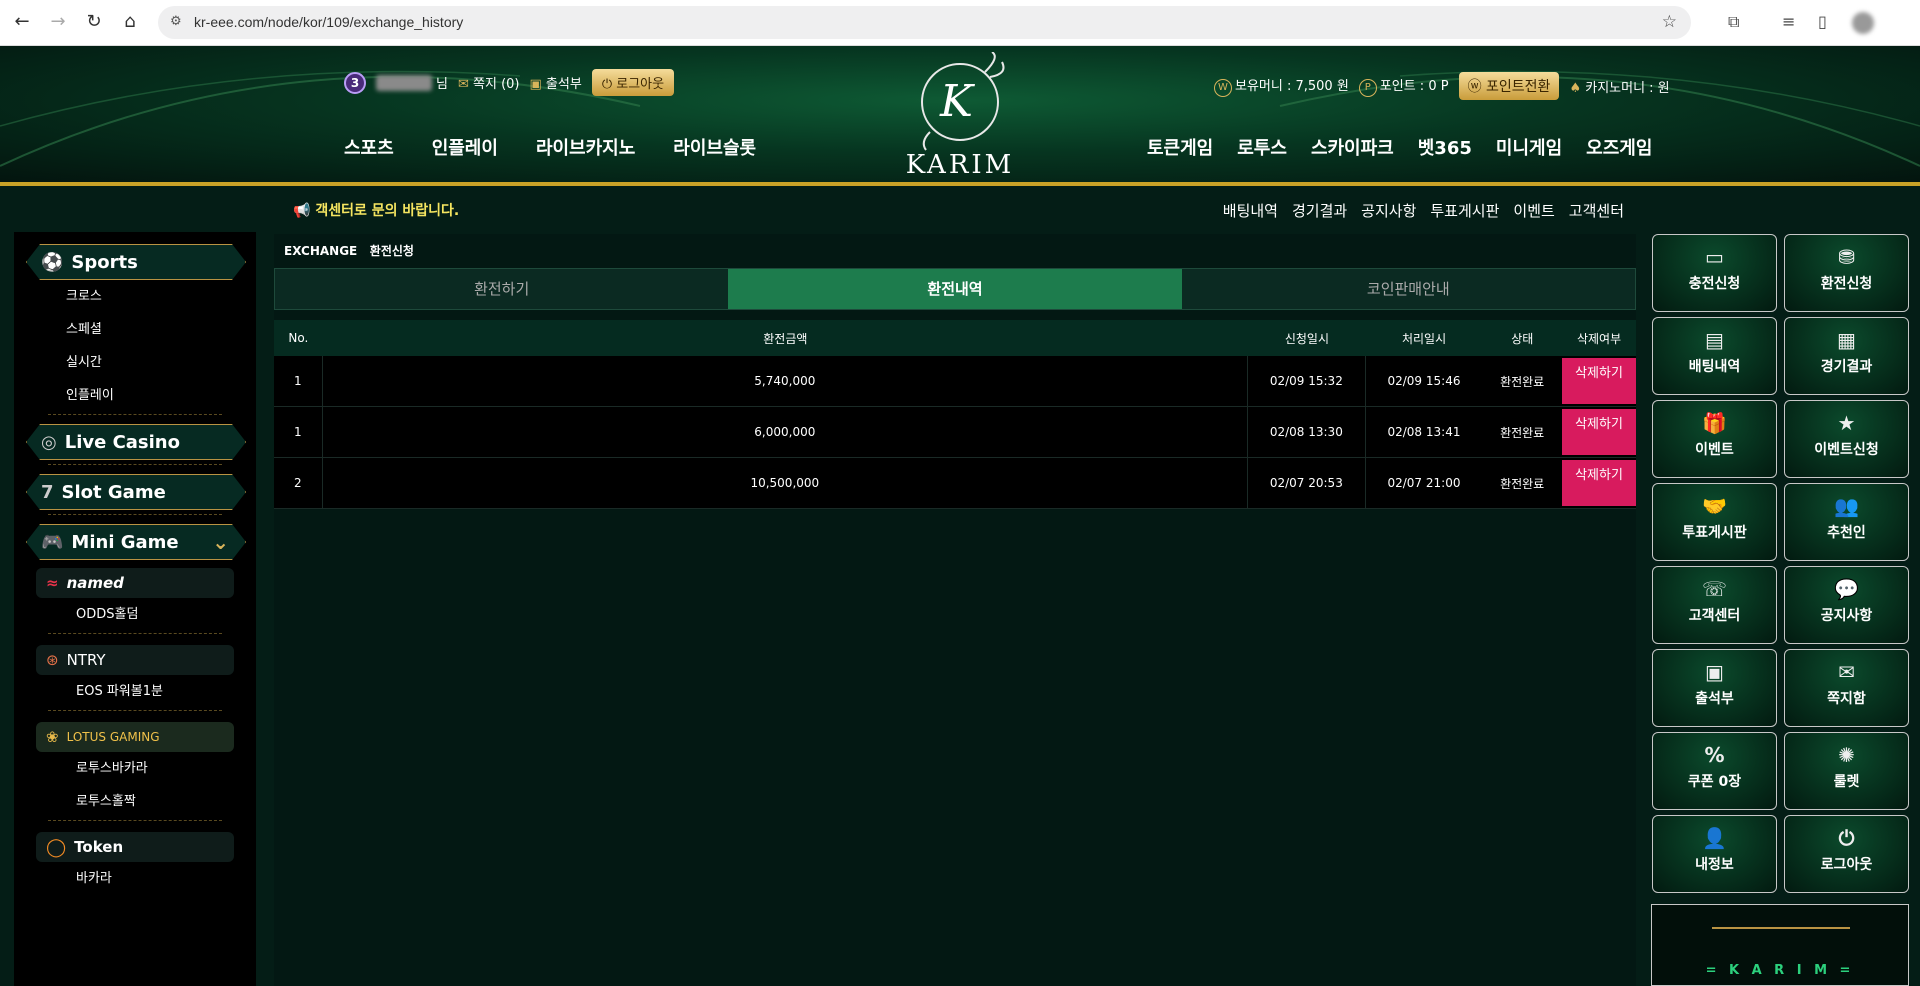  What do you see at coordinates (1714, 605) in the screenshot?
I see `quick-support: ☏ 고객센터` at bounding box center [1714, 605].